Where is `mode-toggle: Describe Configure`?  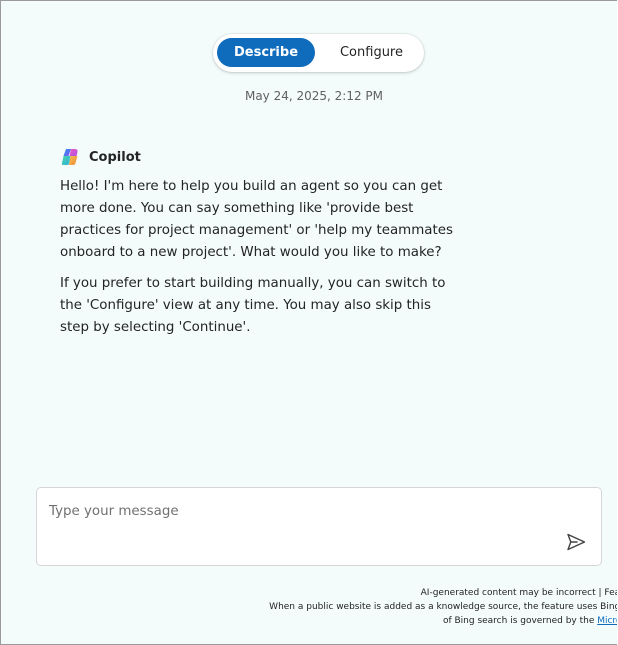
mode-toggle: Describe Configure is located at coordinates (318, 53).